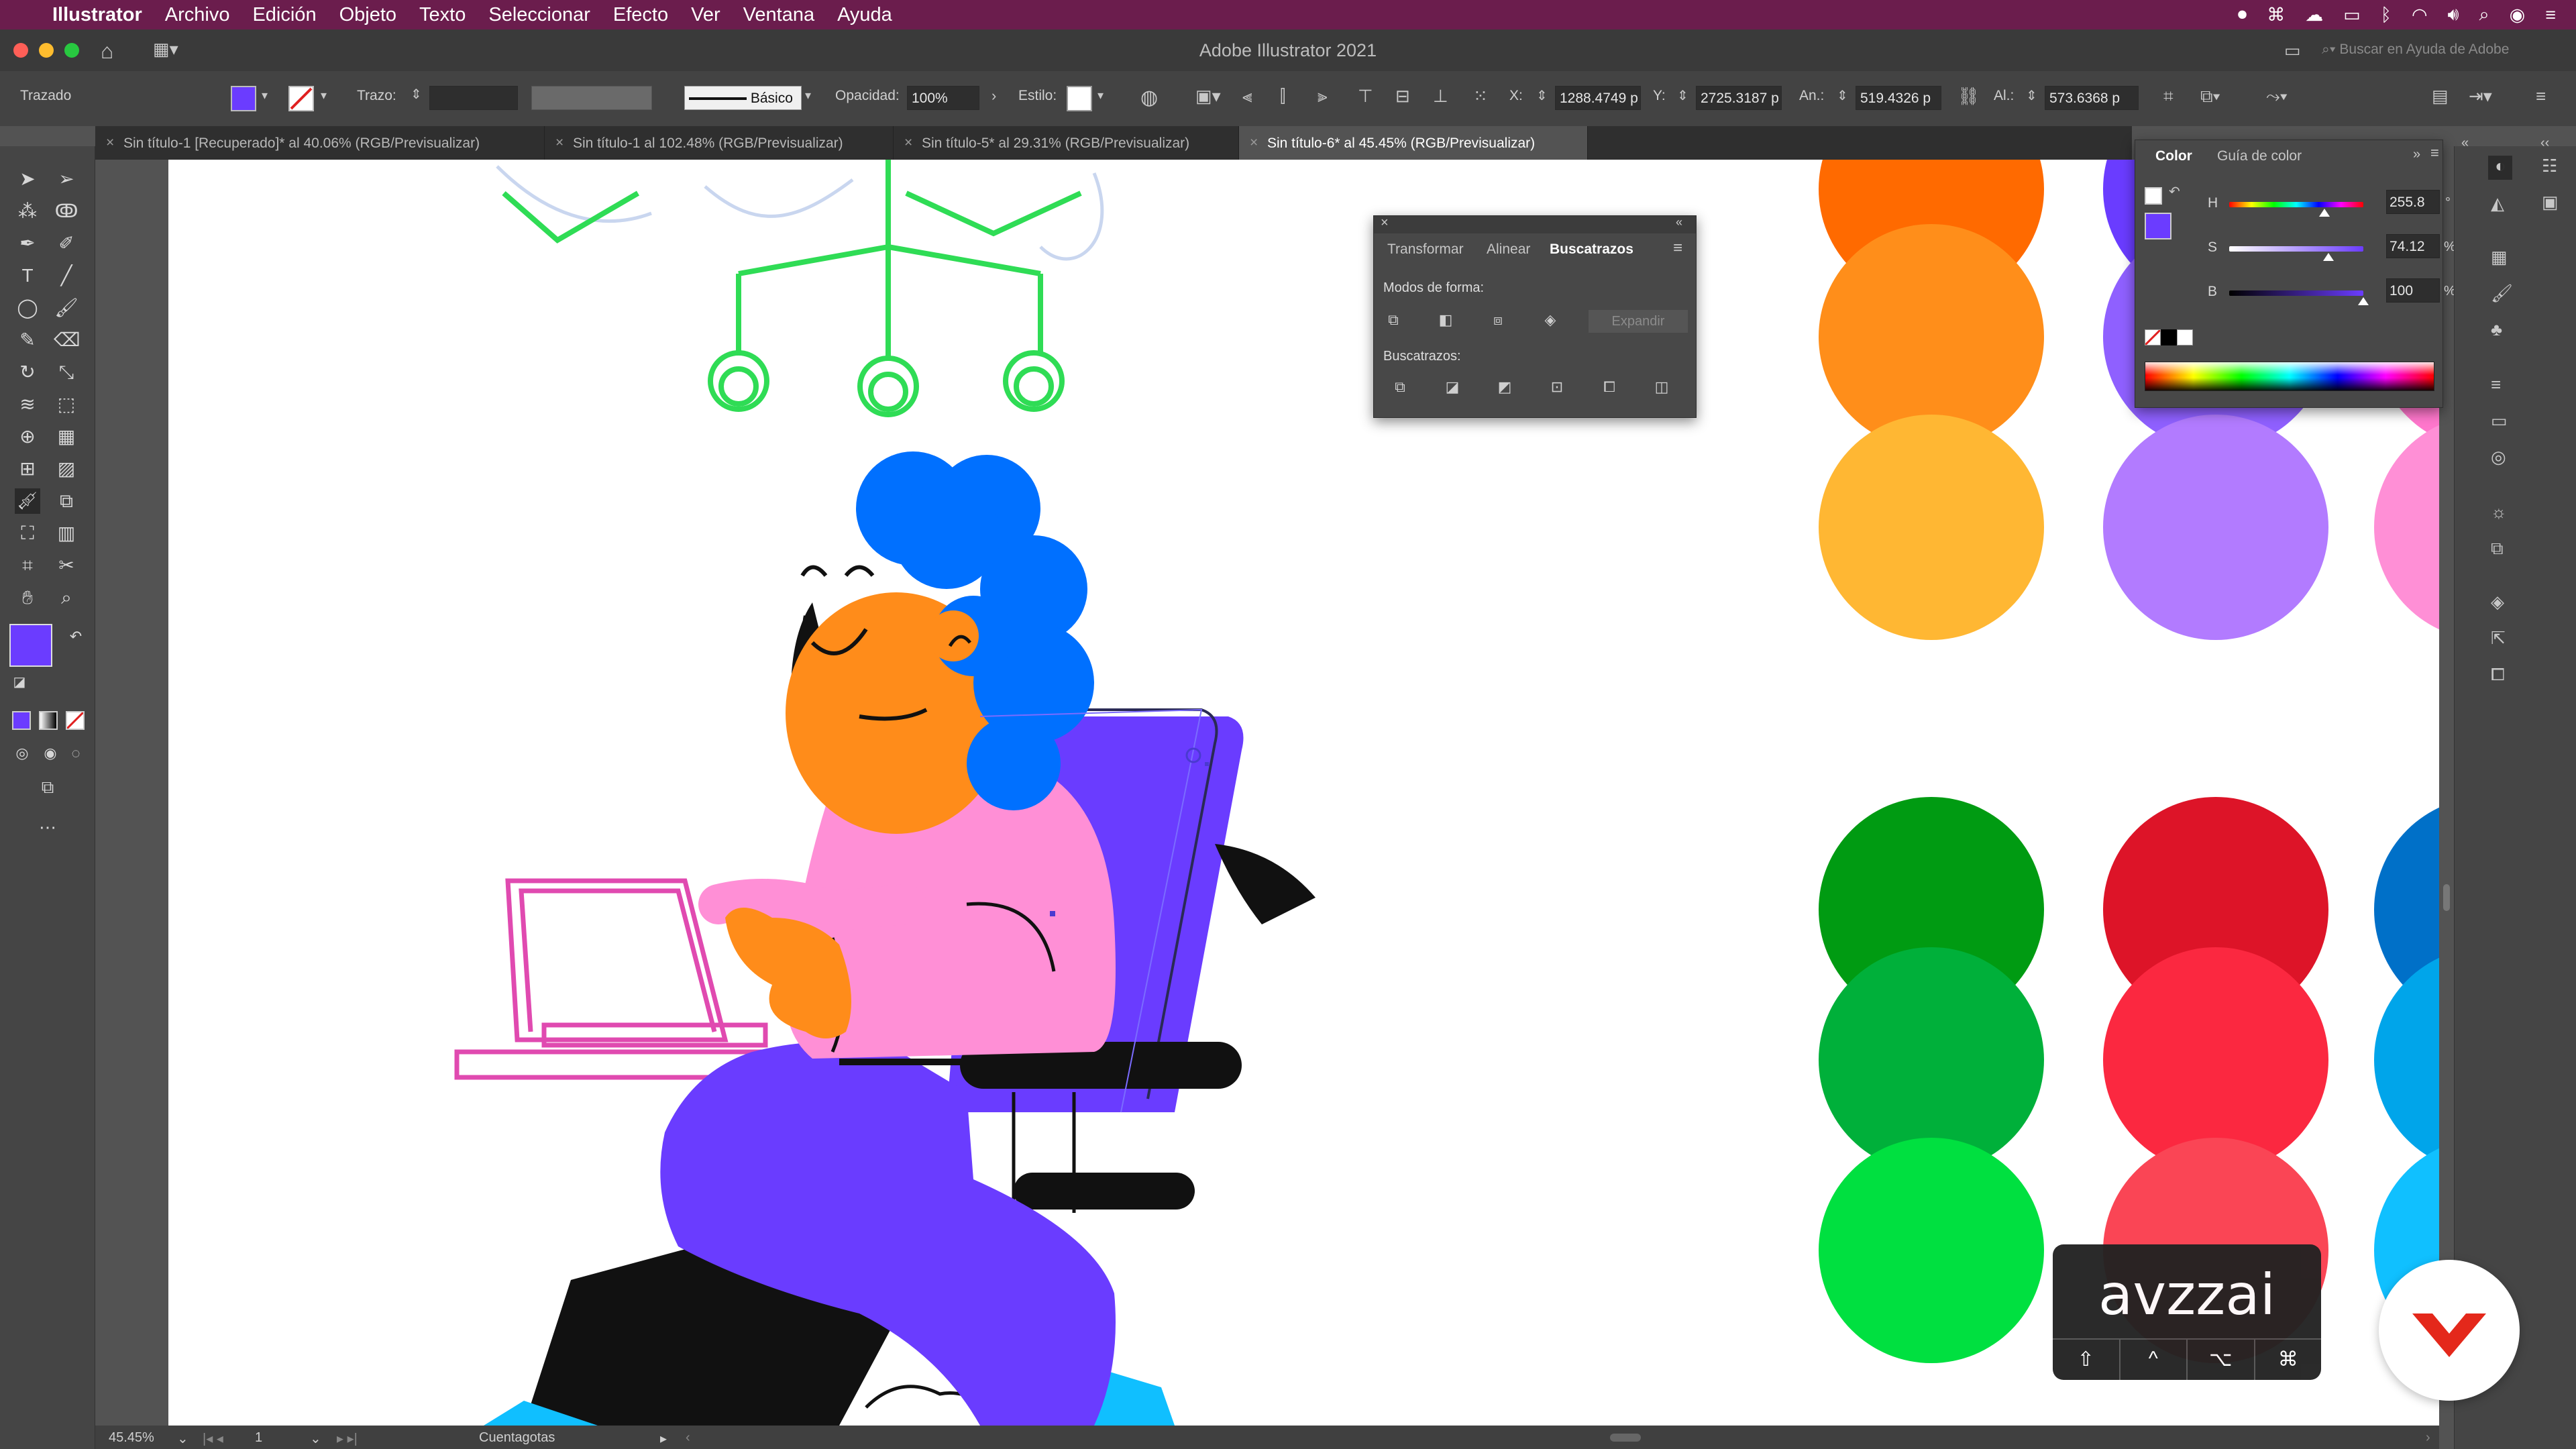  Describe the element at coordinates (75, 720) in the screenshot. I see `none-mode-icon` at that location.